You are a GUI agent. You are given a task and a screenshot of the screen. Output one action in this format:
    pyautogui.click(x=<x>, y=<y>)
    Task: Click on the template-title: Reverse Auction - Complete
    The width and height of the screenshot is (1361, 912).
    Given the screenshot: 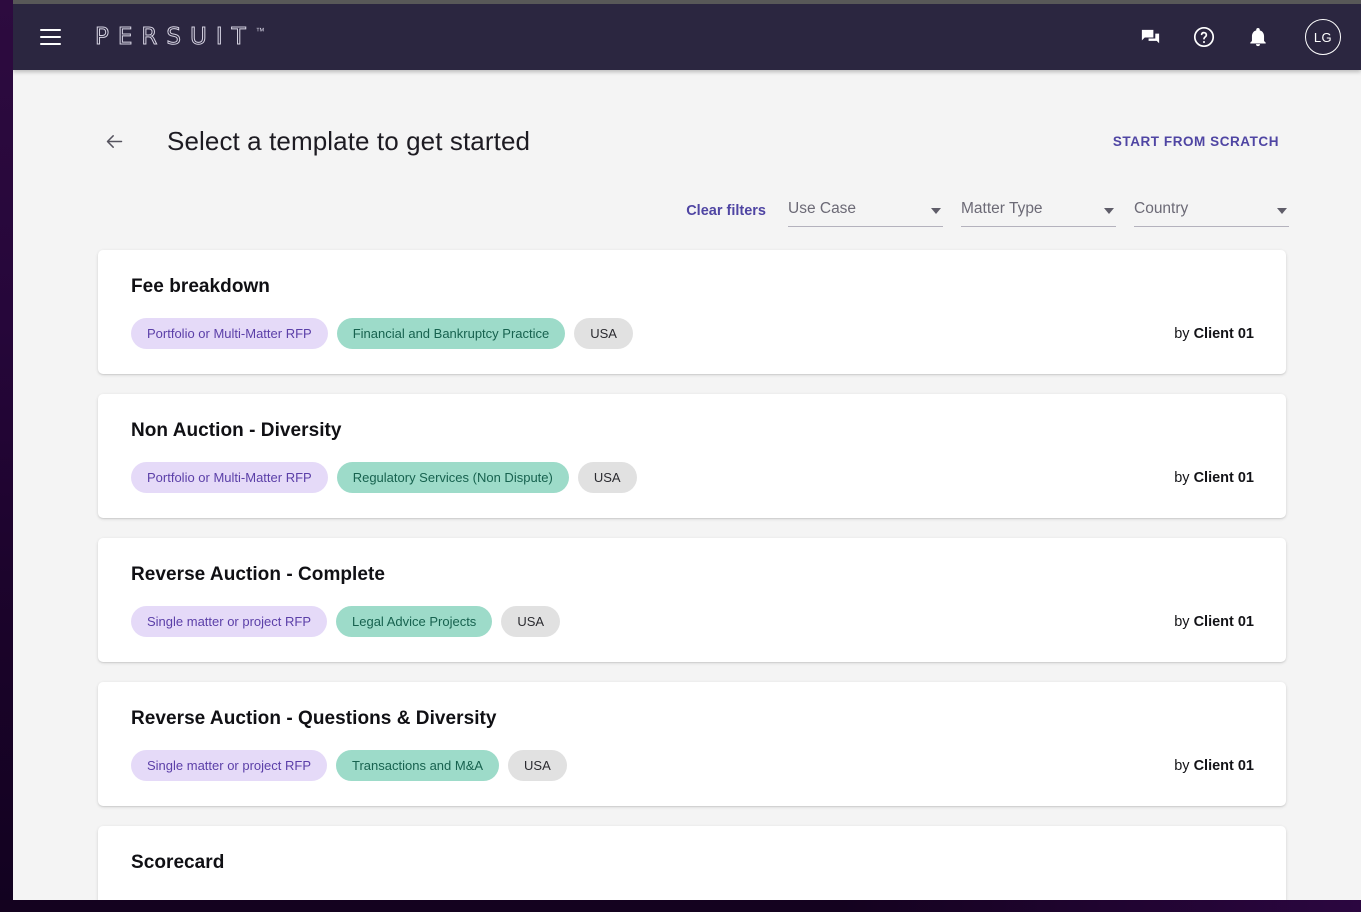 What is the action you would take?
    pyautogui.click(x=258, y=574)
    